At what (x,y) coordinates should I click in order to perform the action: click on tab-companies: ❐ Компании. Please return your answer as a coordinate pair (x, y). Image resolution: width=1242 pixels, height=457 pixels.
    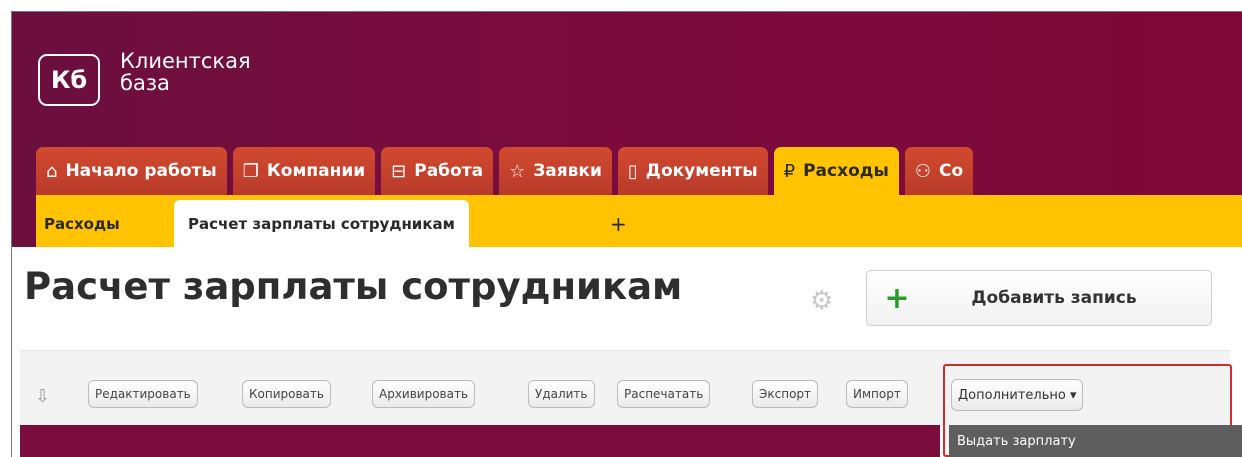
    Looking at the image, I should click on (304, 171).